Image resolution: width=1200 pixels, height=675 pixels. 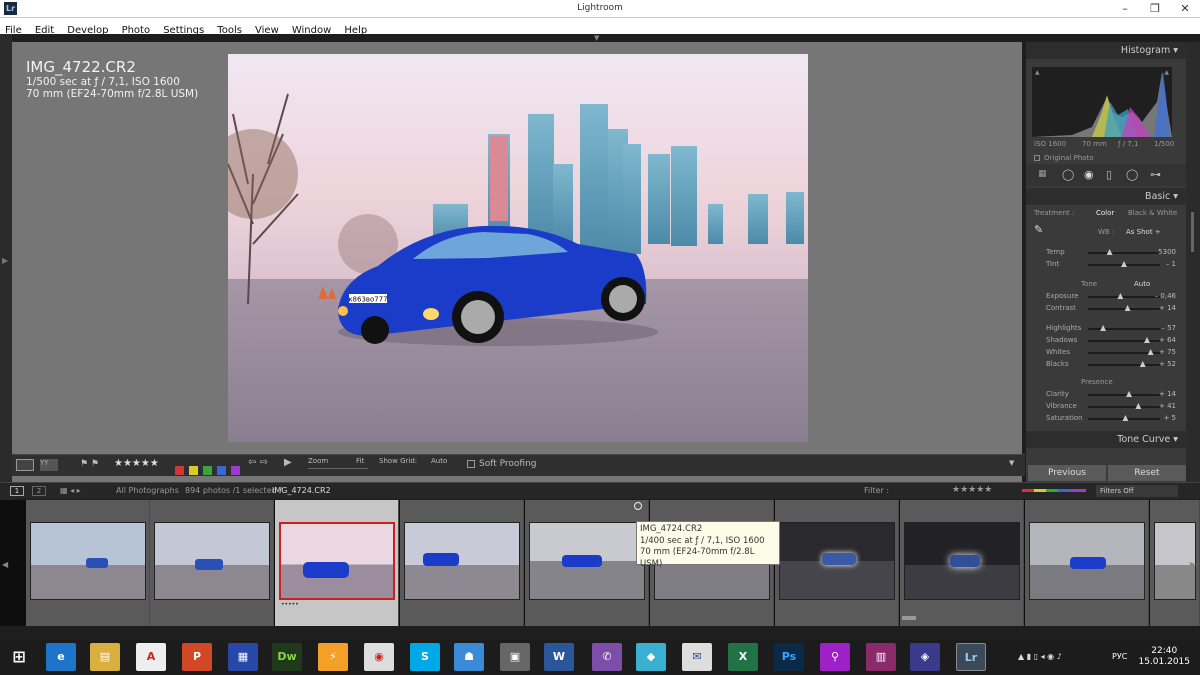 What do you see at coordinates (333, 657) in the screenshot?
I see `app-icon-orange: ⚡` at bounding box center [333, 657].